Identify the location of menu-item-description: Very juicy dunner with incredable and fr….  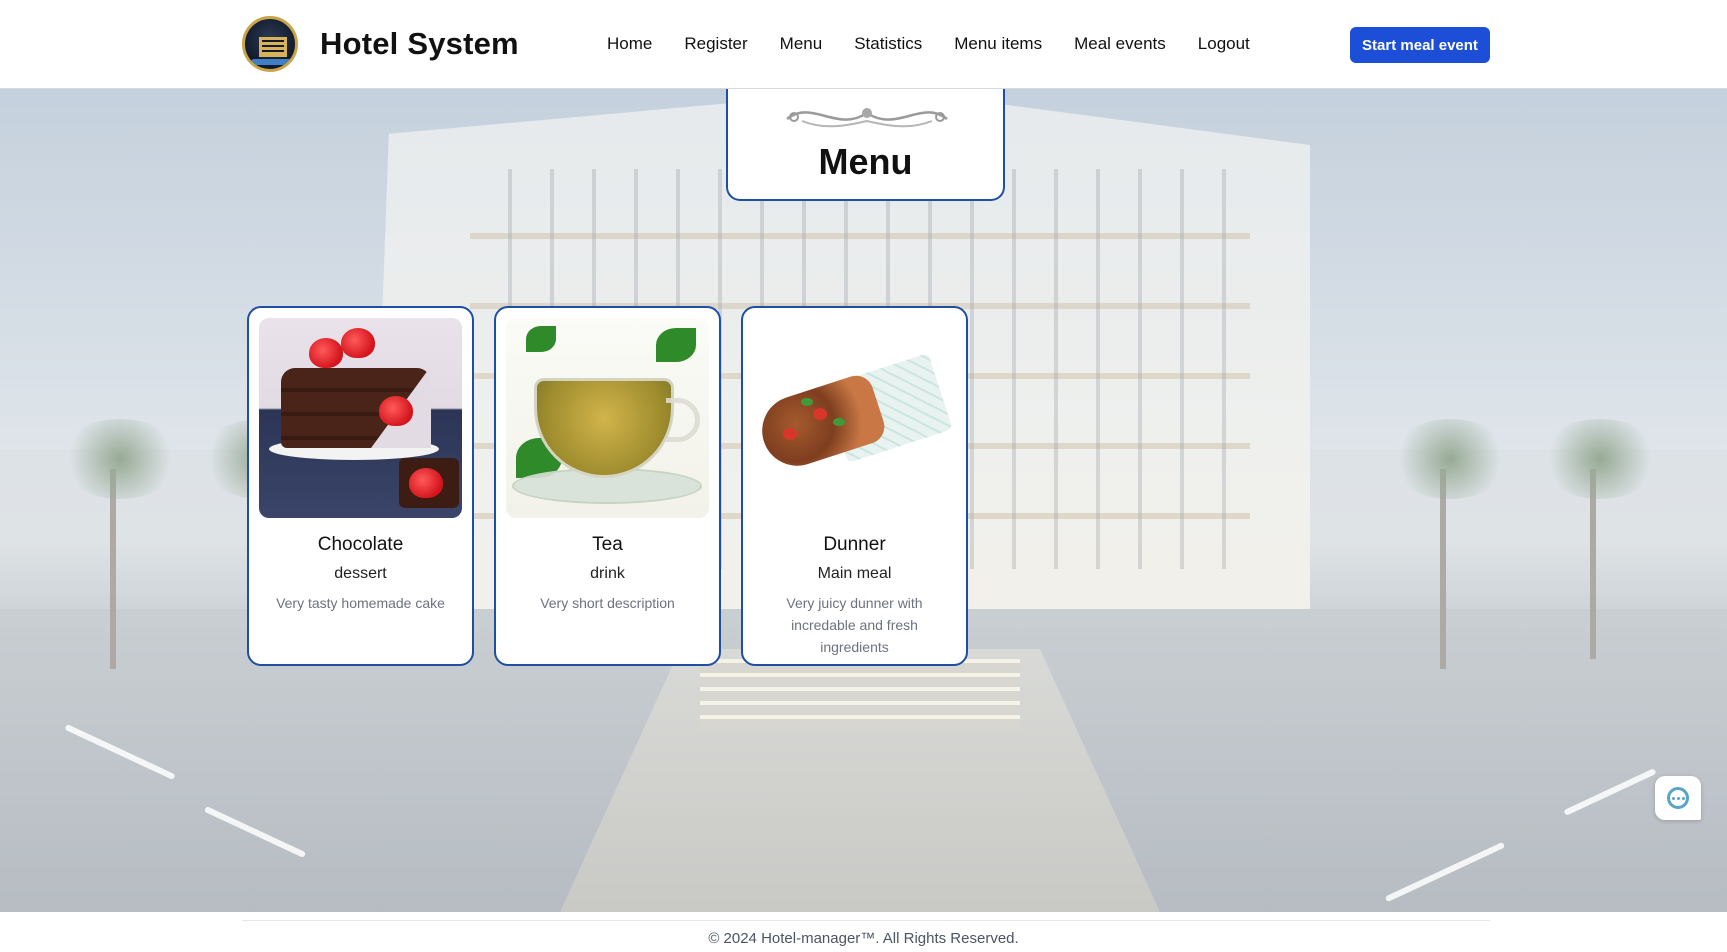
(854, 625).